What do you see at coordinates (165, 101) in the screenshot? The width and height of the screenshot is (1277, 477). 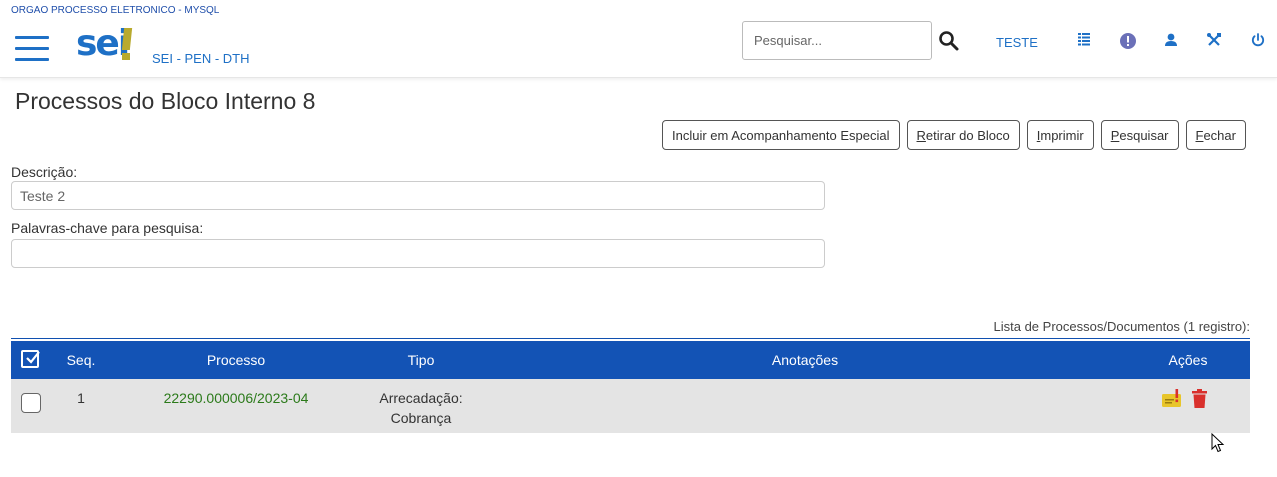 I see `page-title: Processos do Bloco Interno 8` at bounding box center [165, 101].